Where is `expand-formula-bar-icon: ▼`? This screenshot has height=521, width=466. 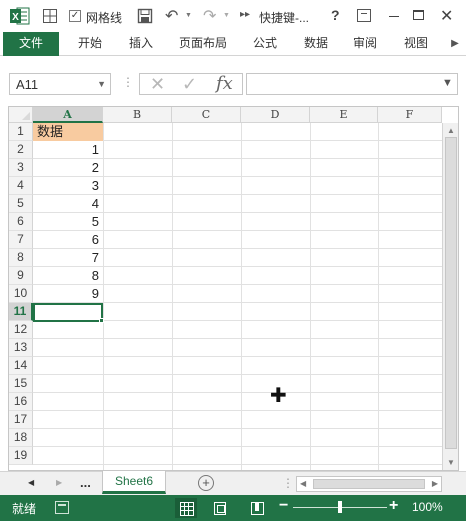 expand-formula-bar-icon: ▼ is located at coordinates (447, 83).